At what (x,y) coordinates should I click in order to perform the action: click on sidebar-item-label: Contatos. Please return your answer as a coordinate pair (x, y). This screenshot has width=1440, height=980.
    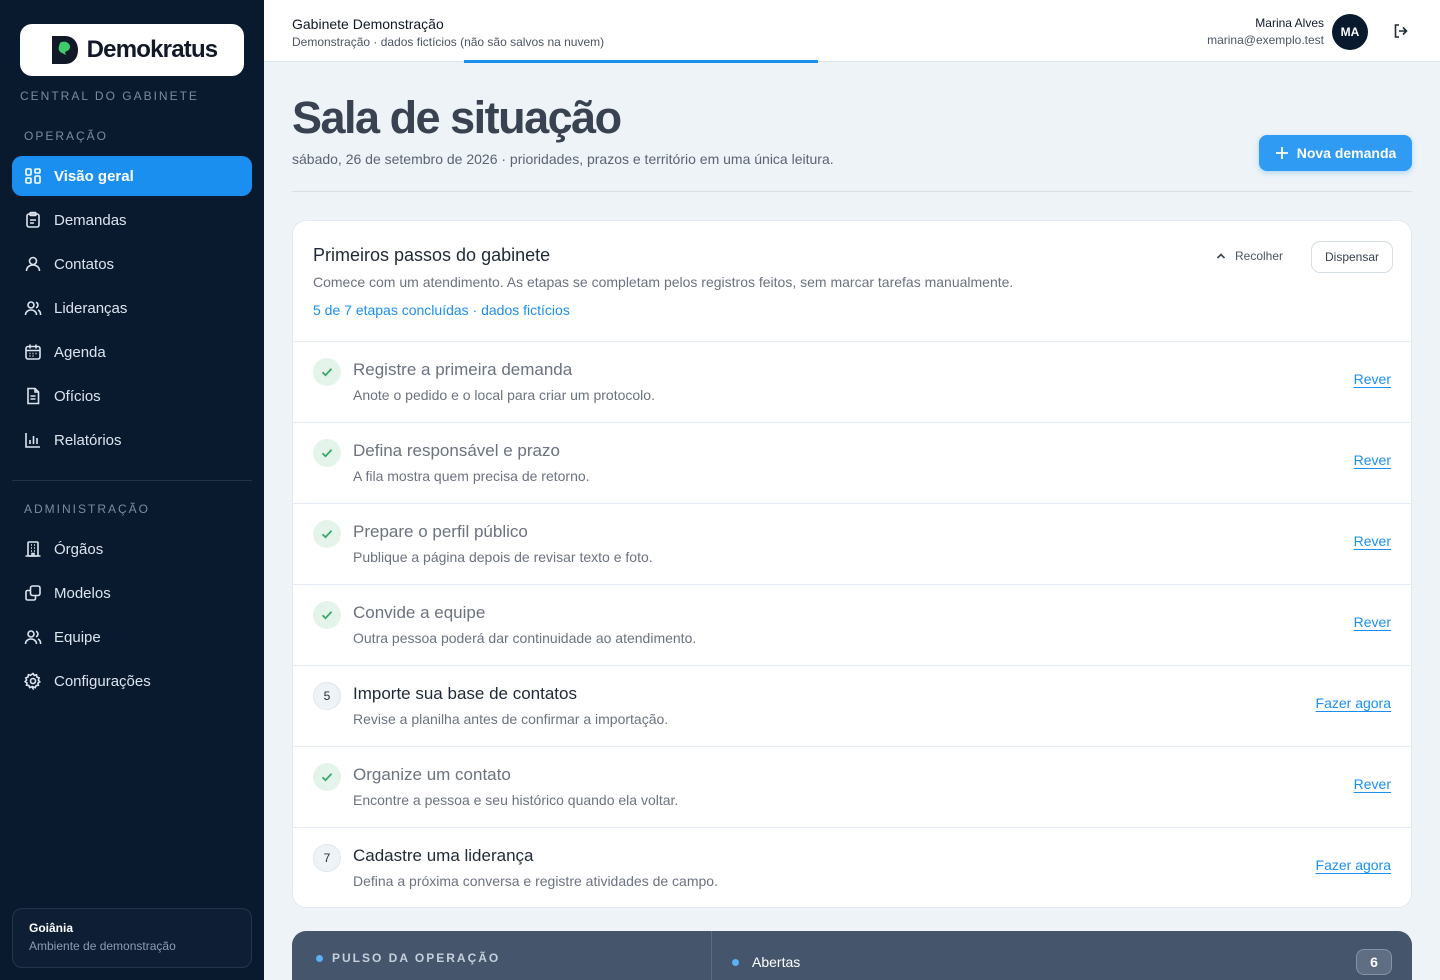
    Looking at the image, I should click on (84, 264).